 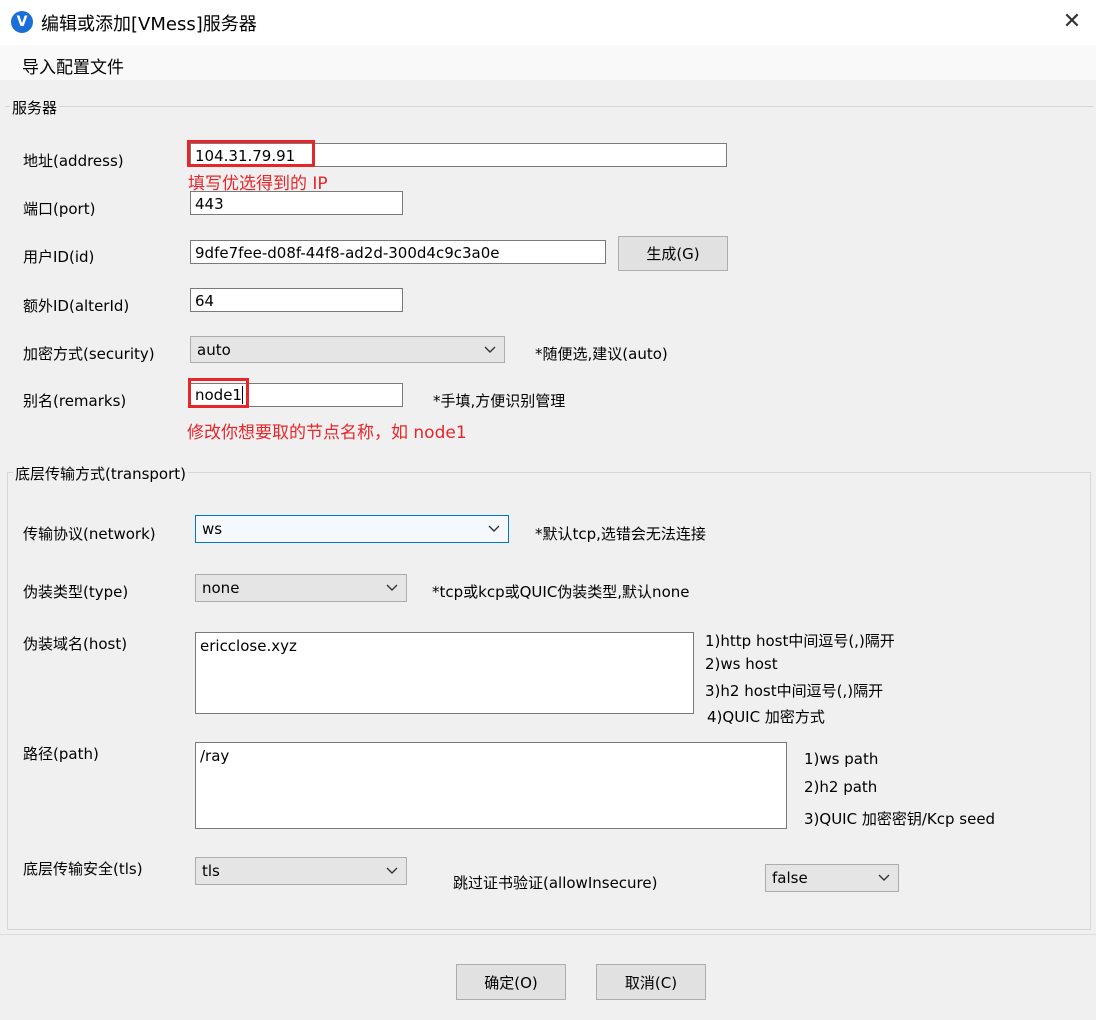 What do you see at coordinates (221, 588) in the screenshot?
I see `type-select-value: none` at bounding box center [221, 588].